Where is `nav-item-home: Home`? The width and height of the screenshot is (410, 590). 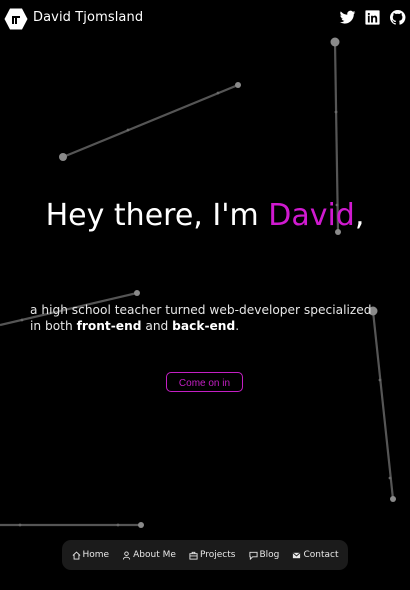 nav-item-home: Home is located at coordinates (91, 555).